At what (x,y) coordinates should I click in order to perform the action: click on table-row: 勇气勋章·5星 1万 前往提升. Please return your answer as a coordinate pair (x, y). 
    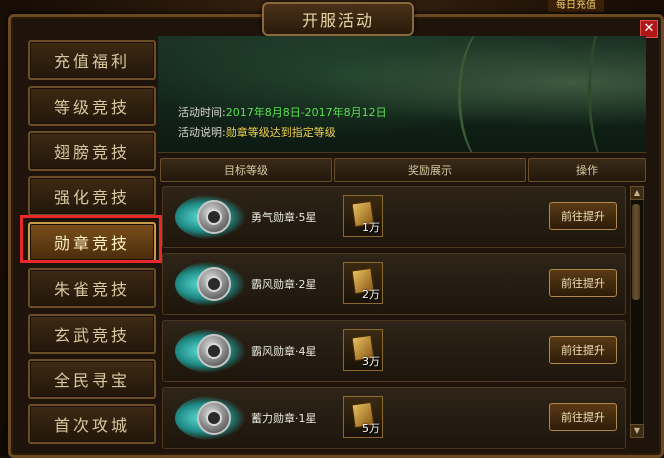
    Looking at the image, I should click on (394, 217).